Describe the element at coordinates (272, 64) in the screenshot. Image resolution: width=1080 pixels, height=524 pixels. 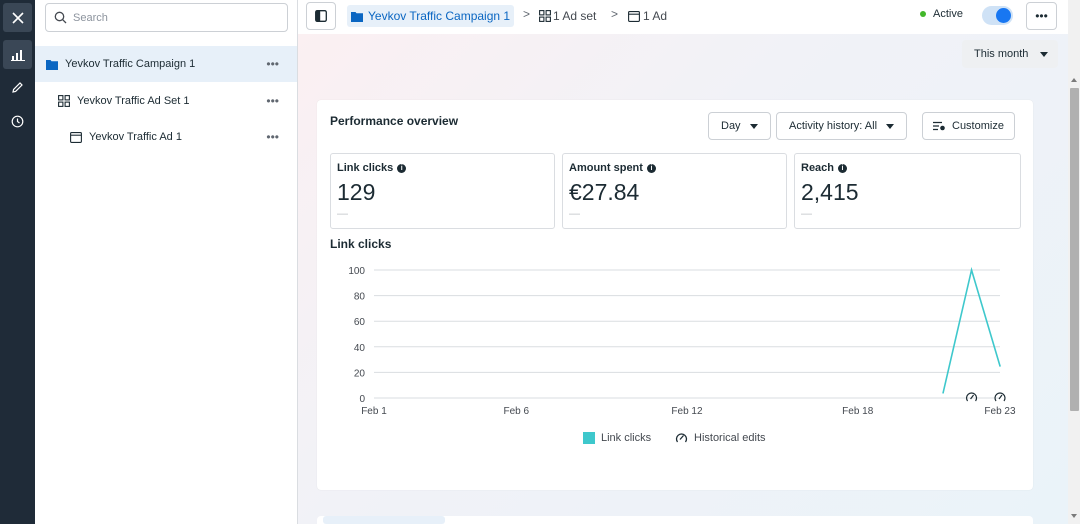
I see `campaign-more-button: •••` at that location.